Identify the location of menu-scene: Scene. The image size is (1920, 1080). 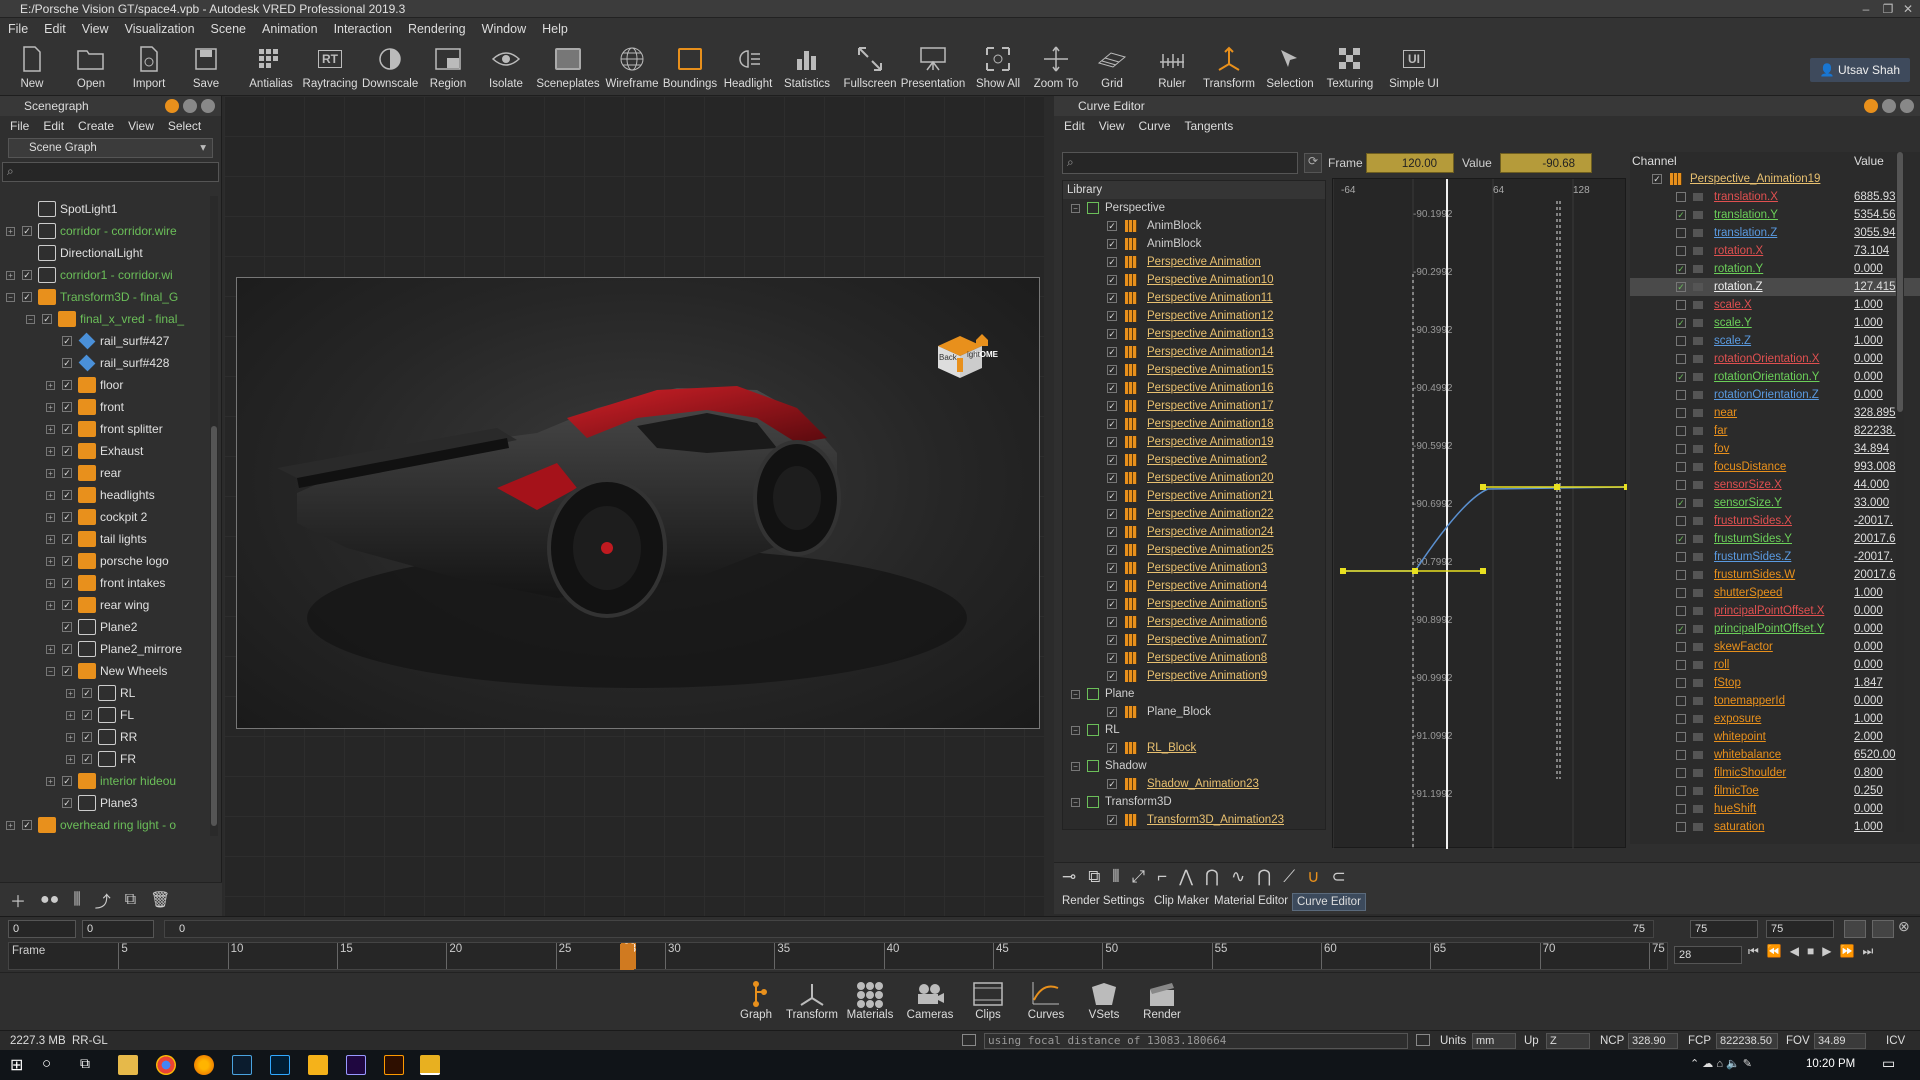
(228, 29).